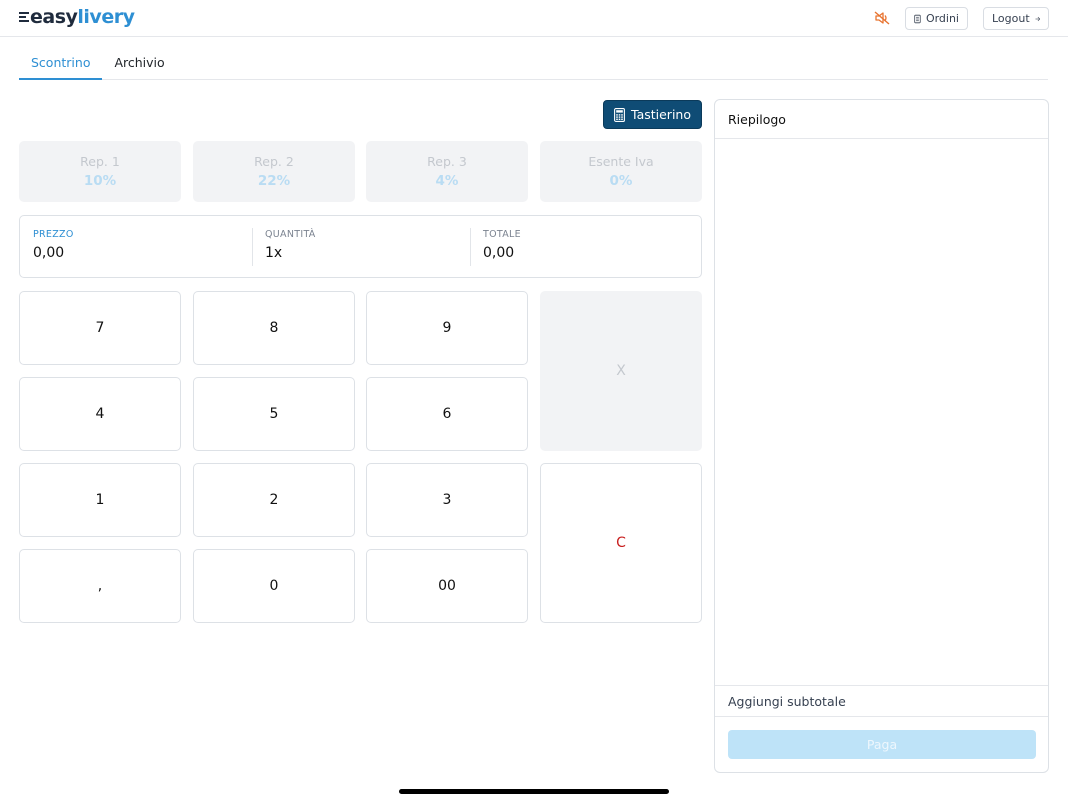  I want to click on logo-mark-icon, so click(24, 17).